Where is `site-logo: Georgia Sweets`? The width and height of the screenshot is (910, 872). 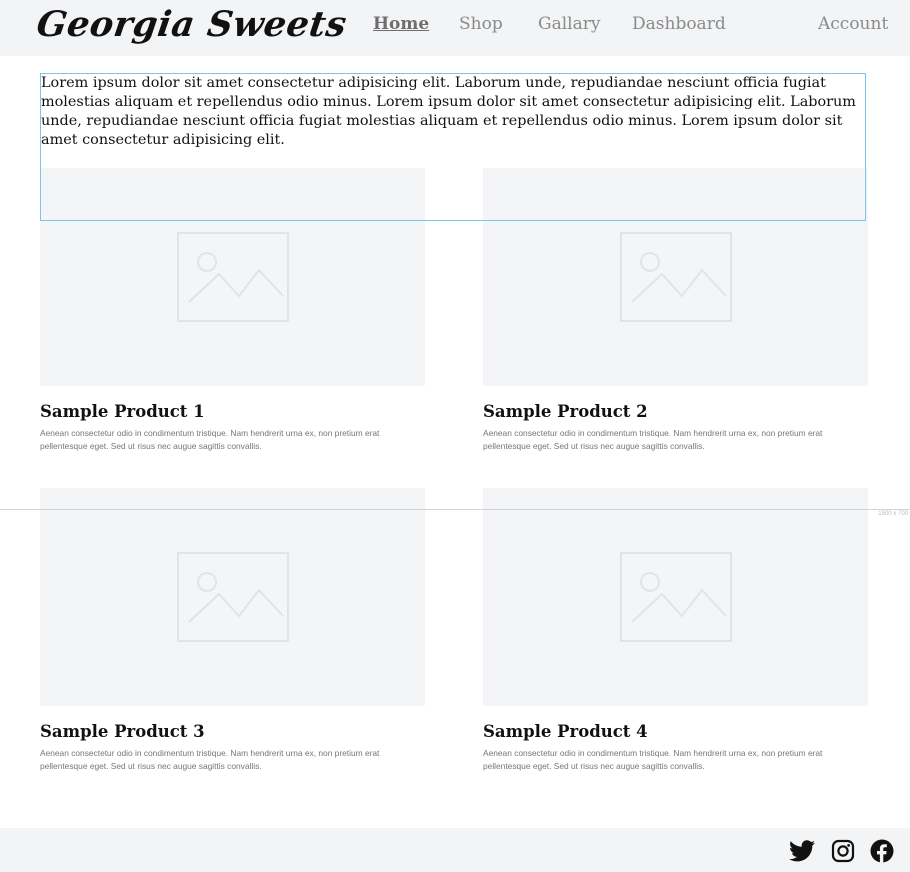
site-logo: Georgia Sweets is located at coordinates (191, 24).